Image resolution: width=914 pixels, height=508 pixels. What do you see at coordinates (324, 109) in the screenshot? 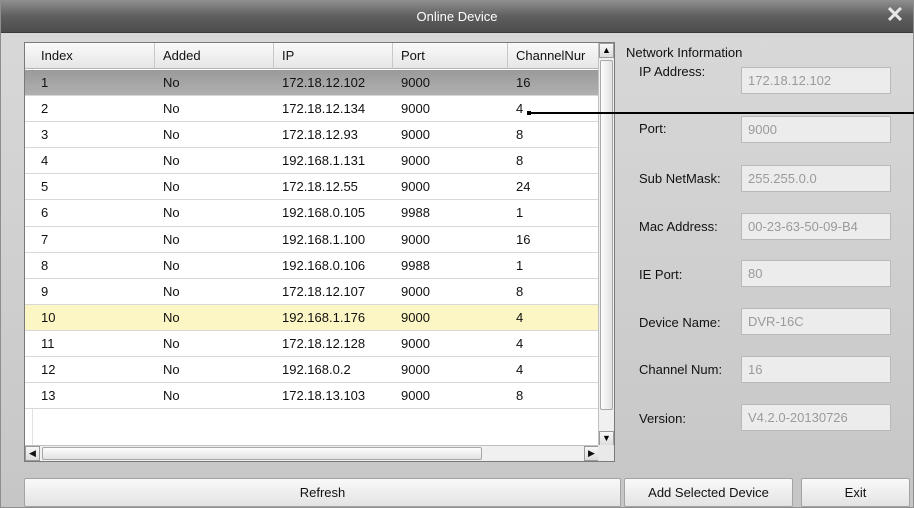
I see `cell-ip: 172.18.12.134` at bounding box center [324, 109].